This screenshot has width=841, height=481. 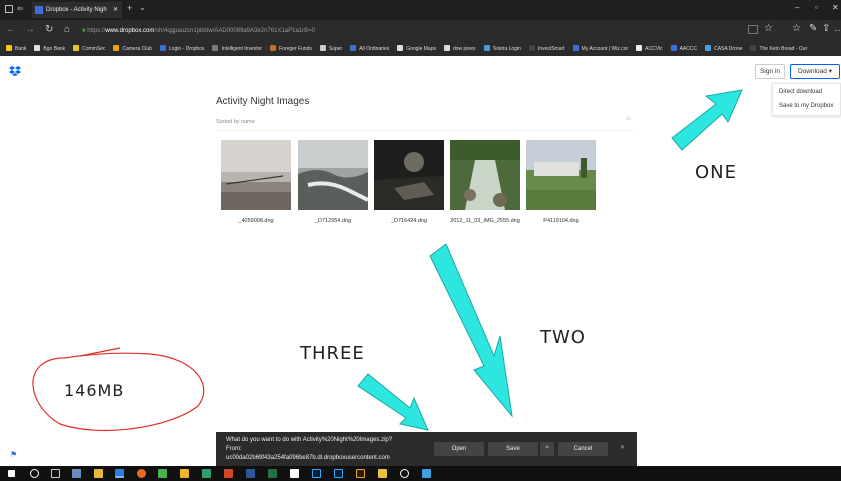 I want to click on download-from-label: From:, so click(x=234, y=449).